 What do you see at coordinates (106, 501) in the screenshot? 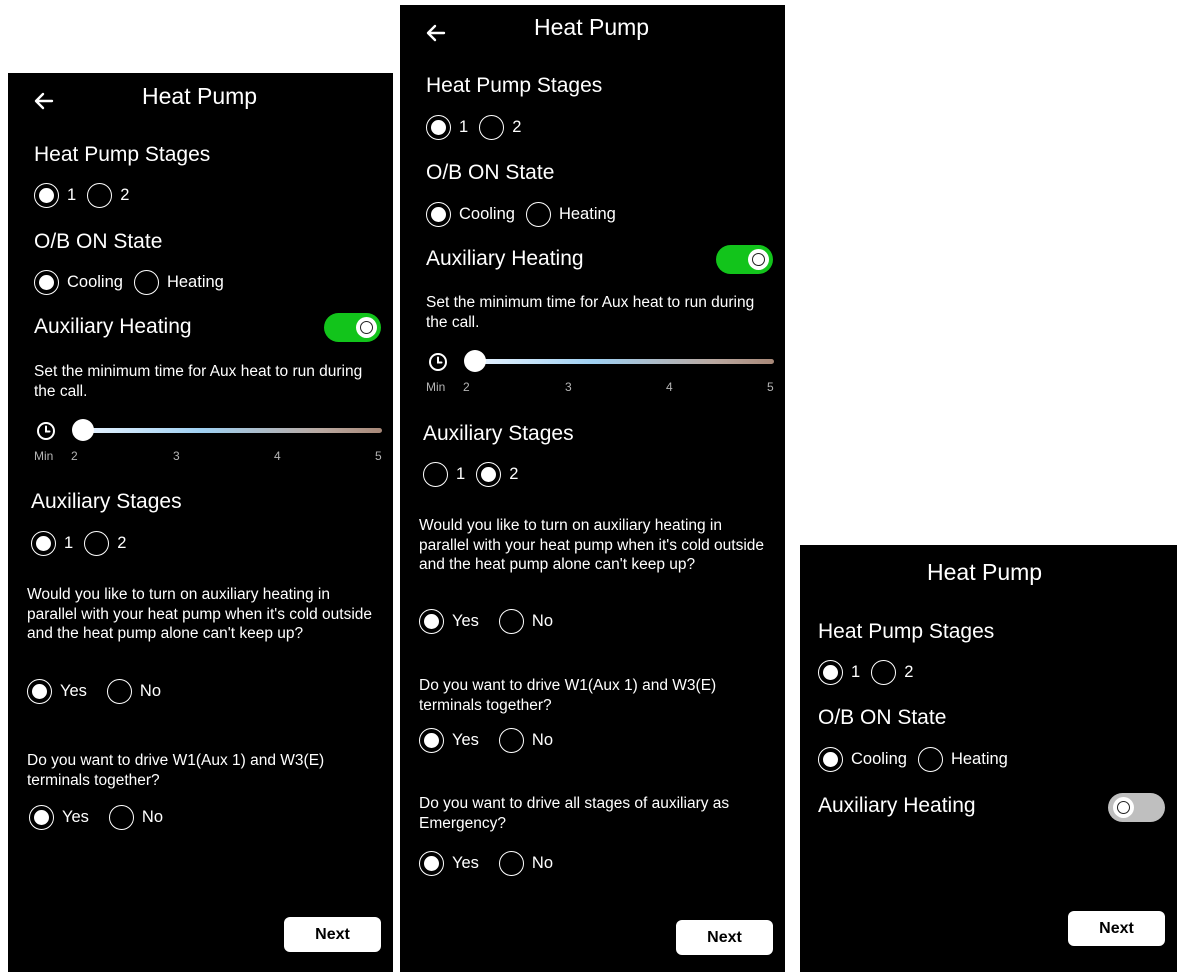
I see `auxiliary-stages-label: Auxiliary Stages` at bounding box center [106, 501].